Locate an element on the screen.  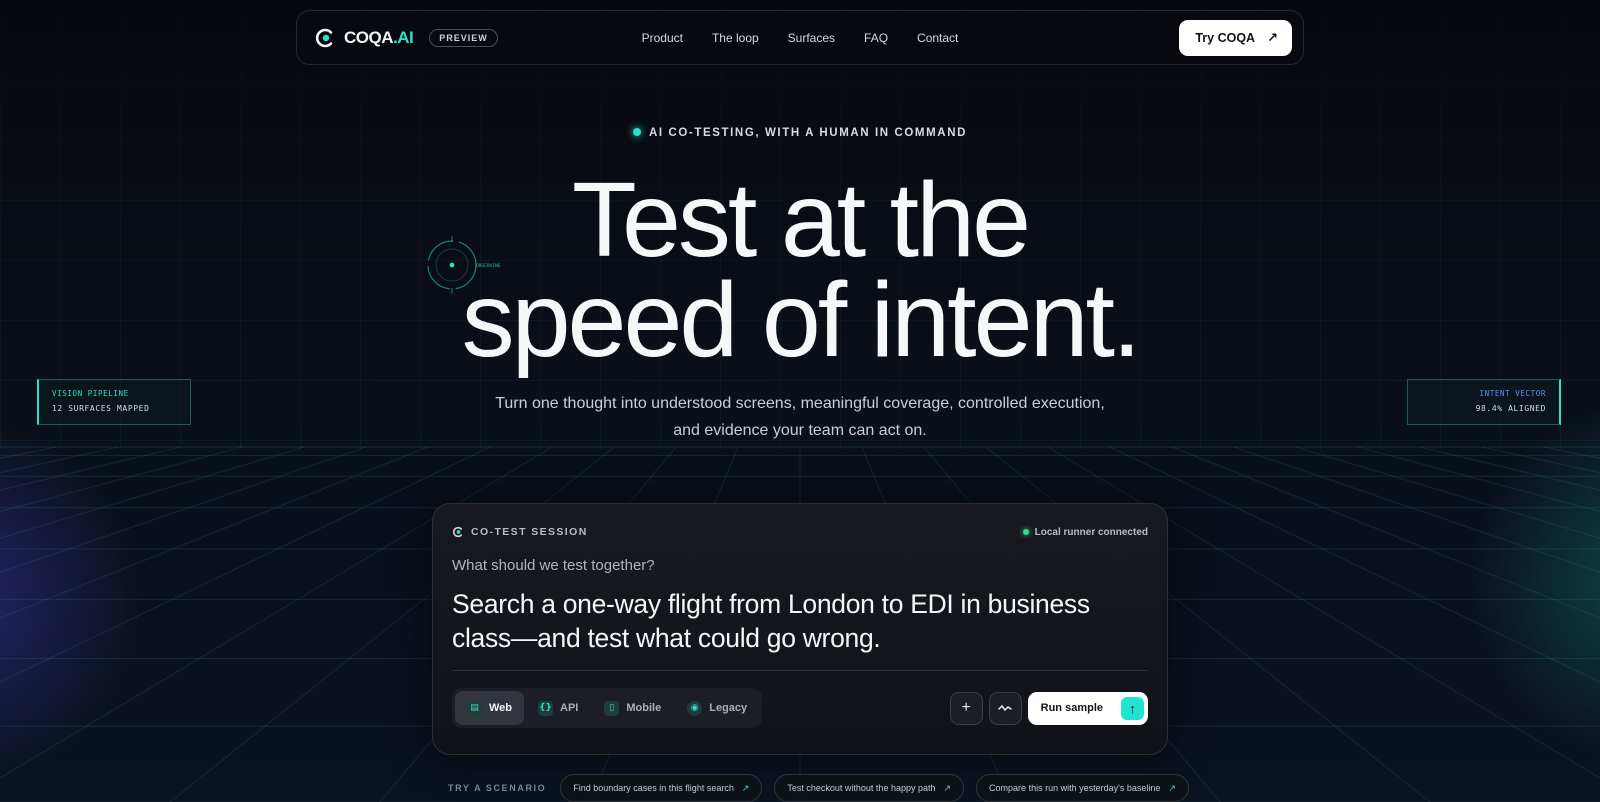
surface-mobile-tab: ▯ Mobile is located at coordinates (632, 708).